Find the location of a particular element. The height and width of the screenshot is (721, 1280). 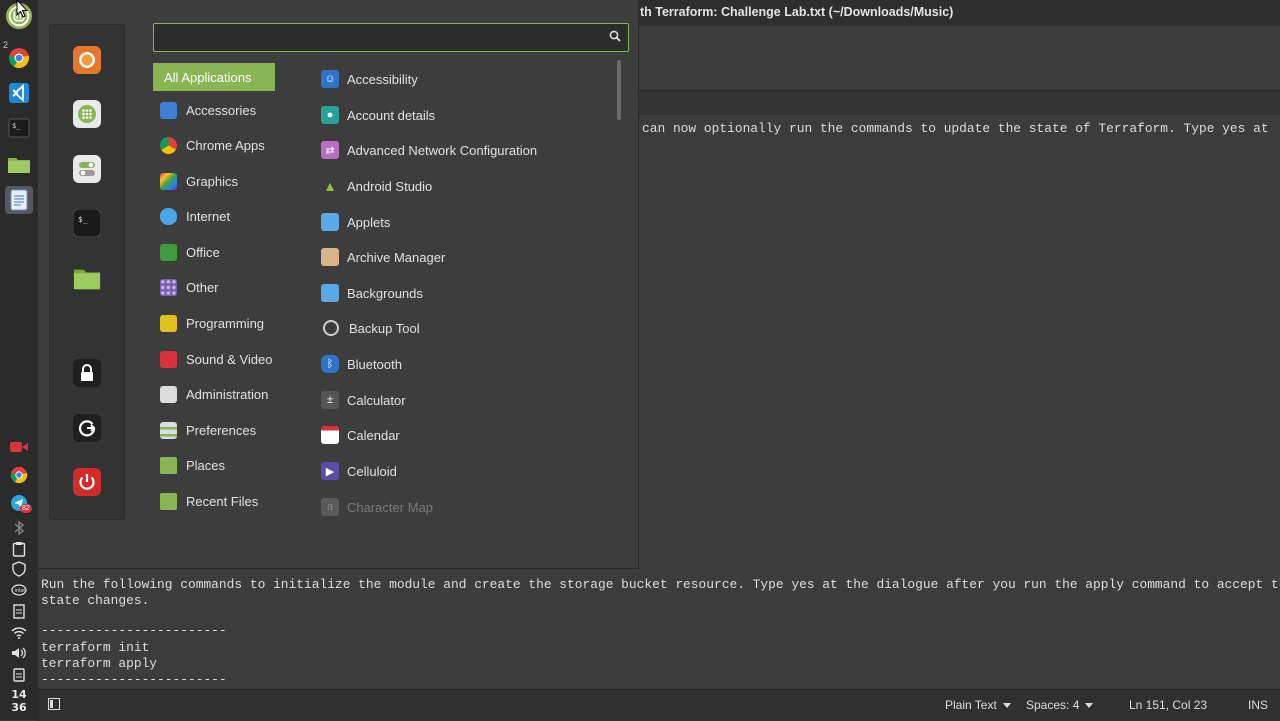

sticky-note-tray-icon is located at coordinates (19, 611).